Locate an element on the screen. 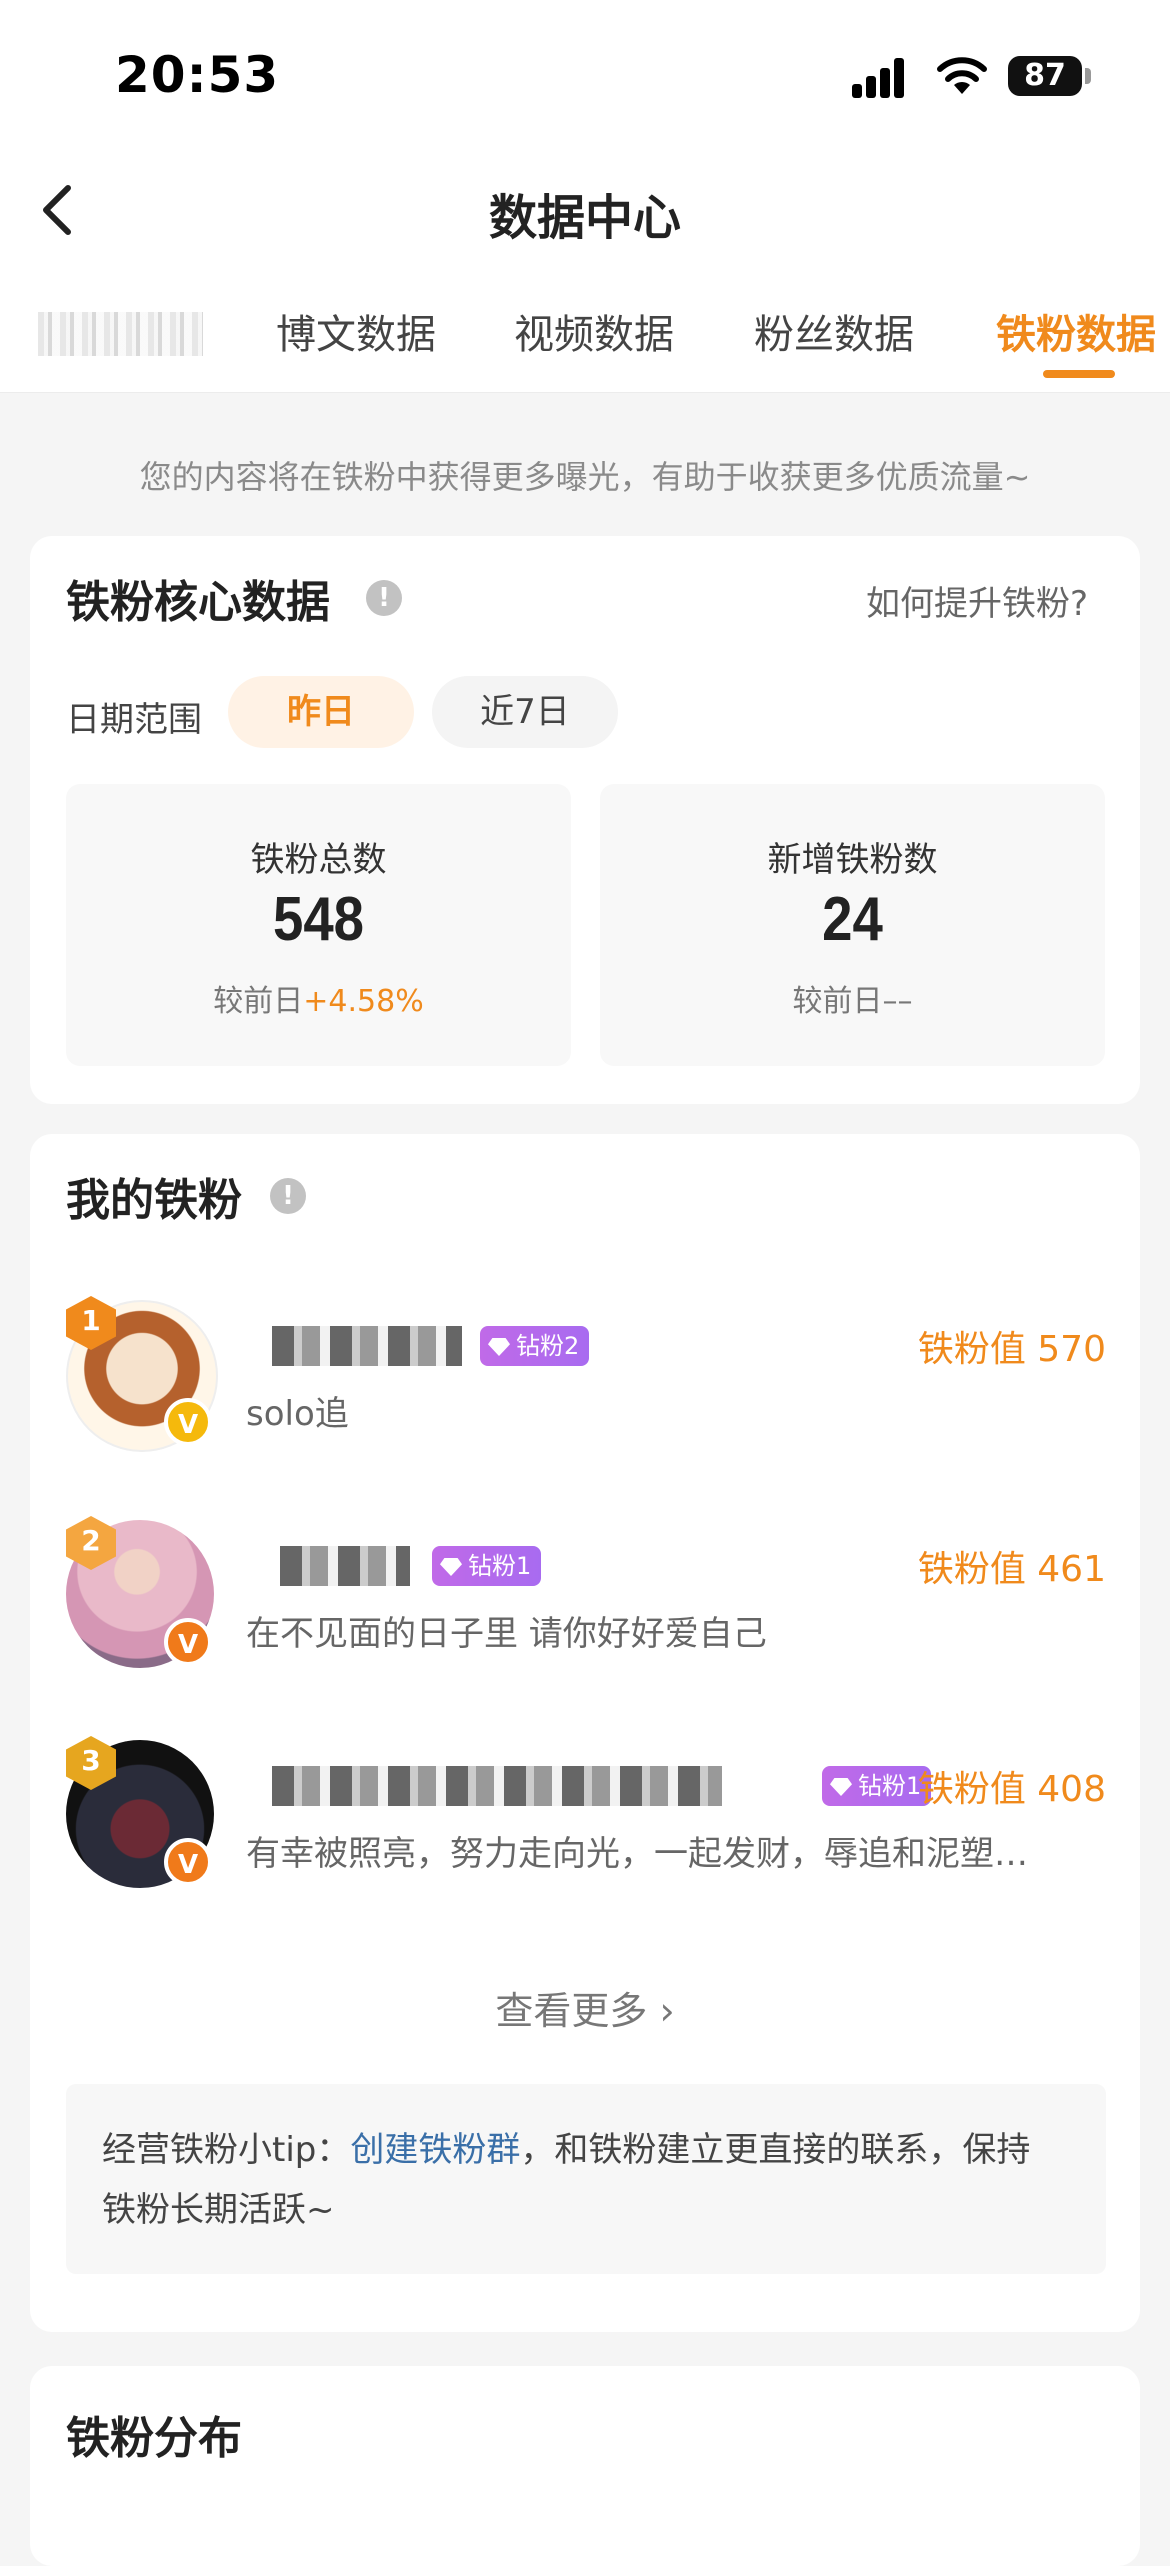 This screenshot has height=2566, width=1170. distribution-card: 铁粉分布 is located at coordinates (585, 2466).